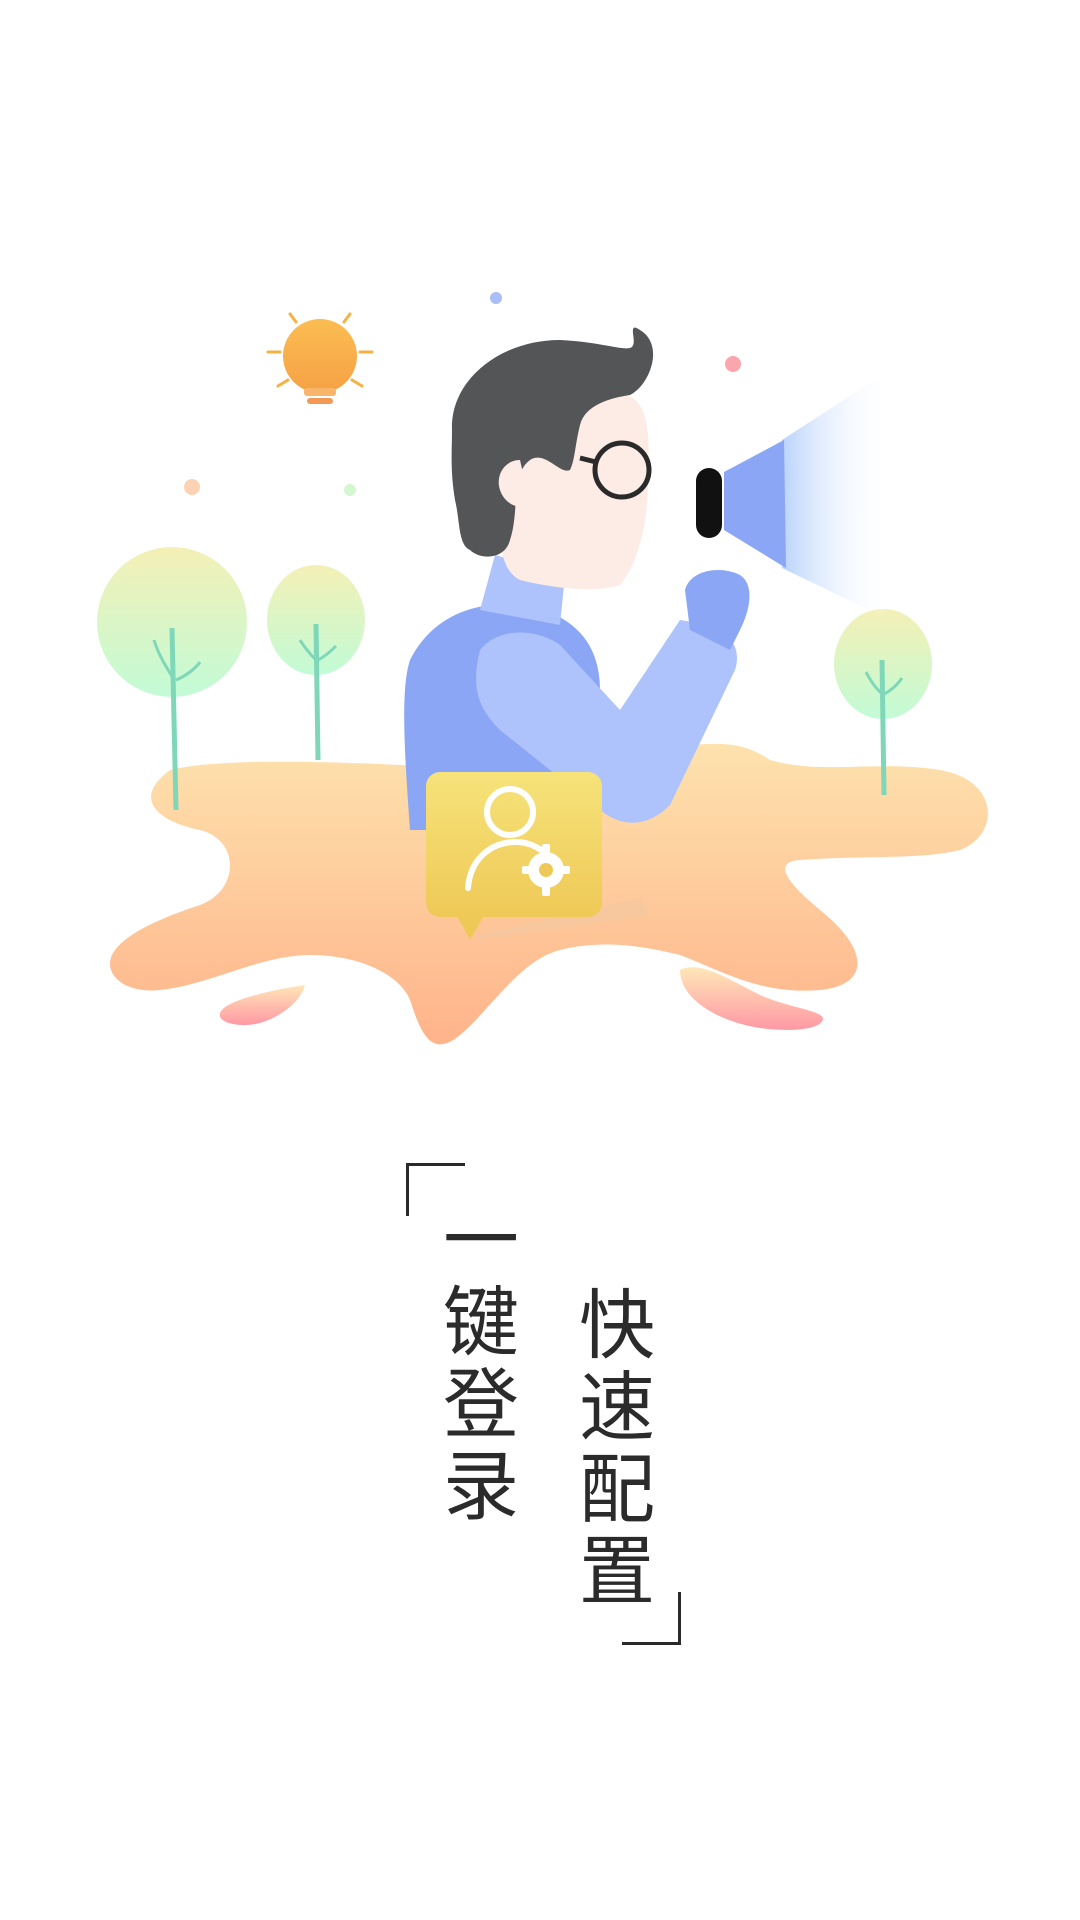  What do you see at coordinates (262, 1005) in the screenshot?
I see `decor-petal-left` at bounding box center [262, 1005].